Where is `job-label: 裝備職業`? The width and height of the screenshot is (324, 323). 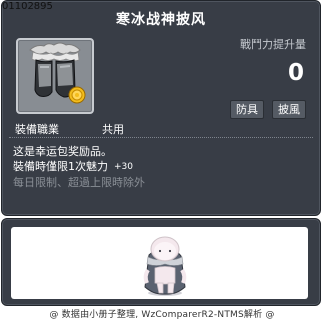 job-label: 裝備職業 is located at coordinates (37, 129).